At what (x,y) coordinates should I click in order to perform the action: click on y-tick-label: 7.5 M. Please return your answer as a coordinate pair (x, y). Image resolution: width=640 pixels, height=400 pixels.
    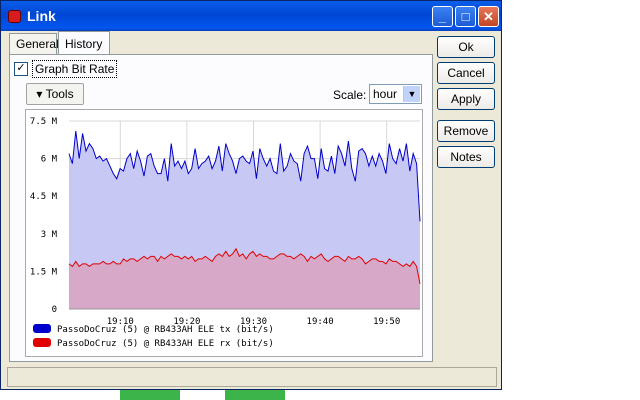
    Looking at the image, I should click on (44, 122).